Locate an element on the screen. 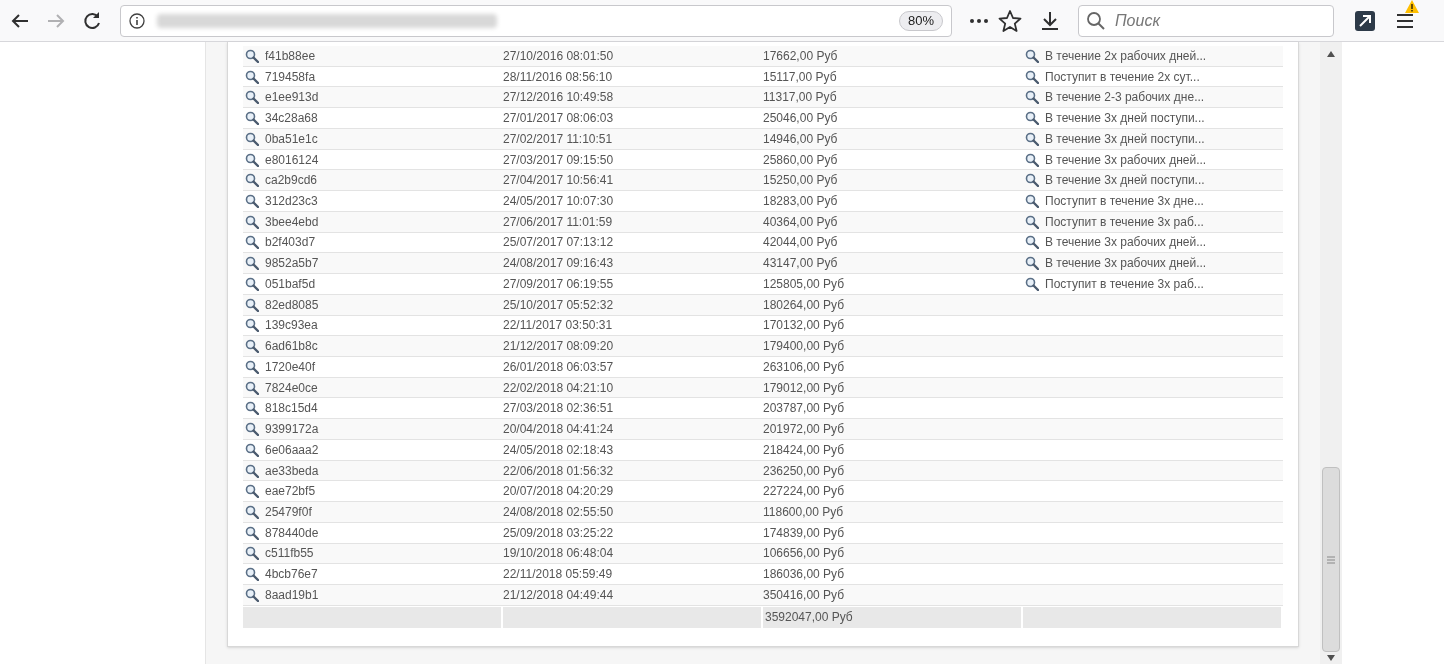 This screenshot has width=1444, height=664. scroll-down-icon is located at coordinates (1331, 658).